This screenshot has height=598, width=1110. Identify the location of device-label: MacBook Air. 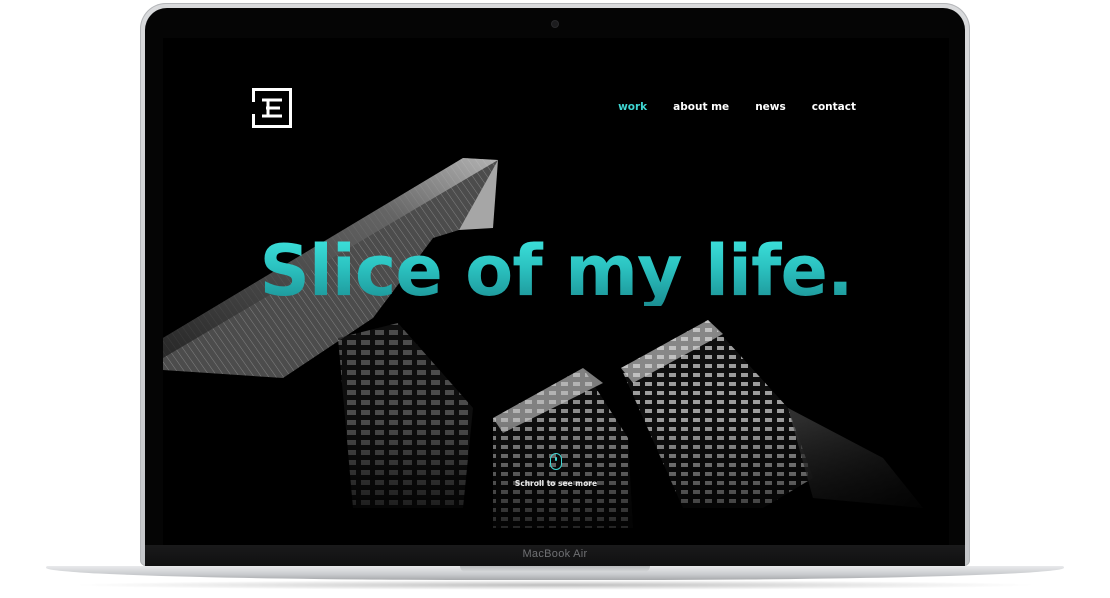
(555, 554).